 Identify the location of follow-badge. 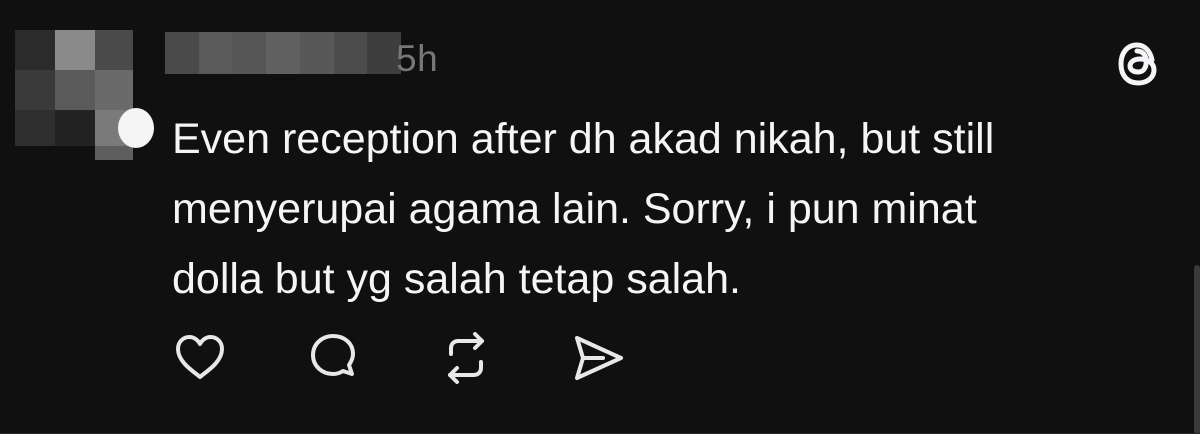
(136, 128).